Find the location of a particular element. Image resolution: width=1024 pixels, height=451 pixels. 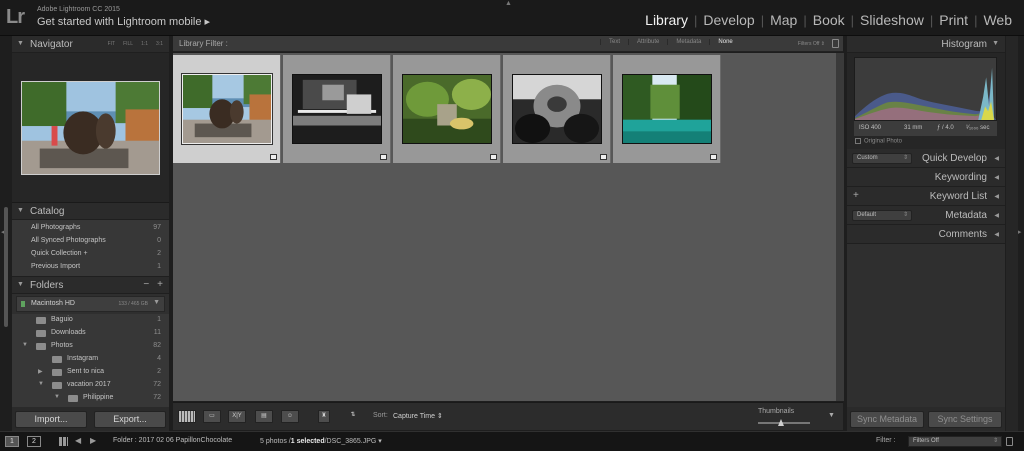

thumbnail-photo-river-palms is located at coordinates (667, 109).